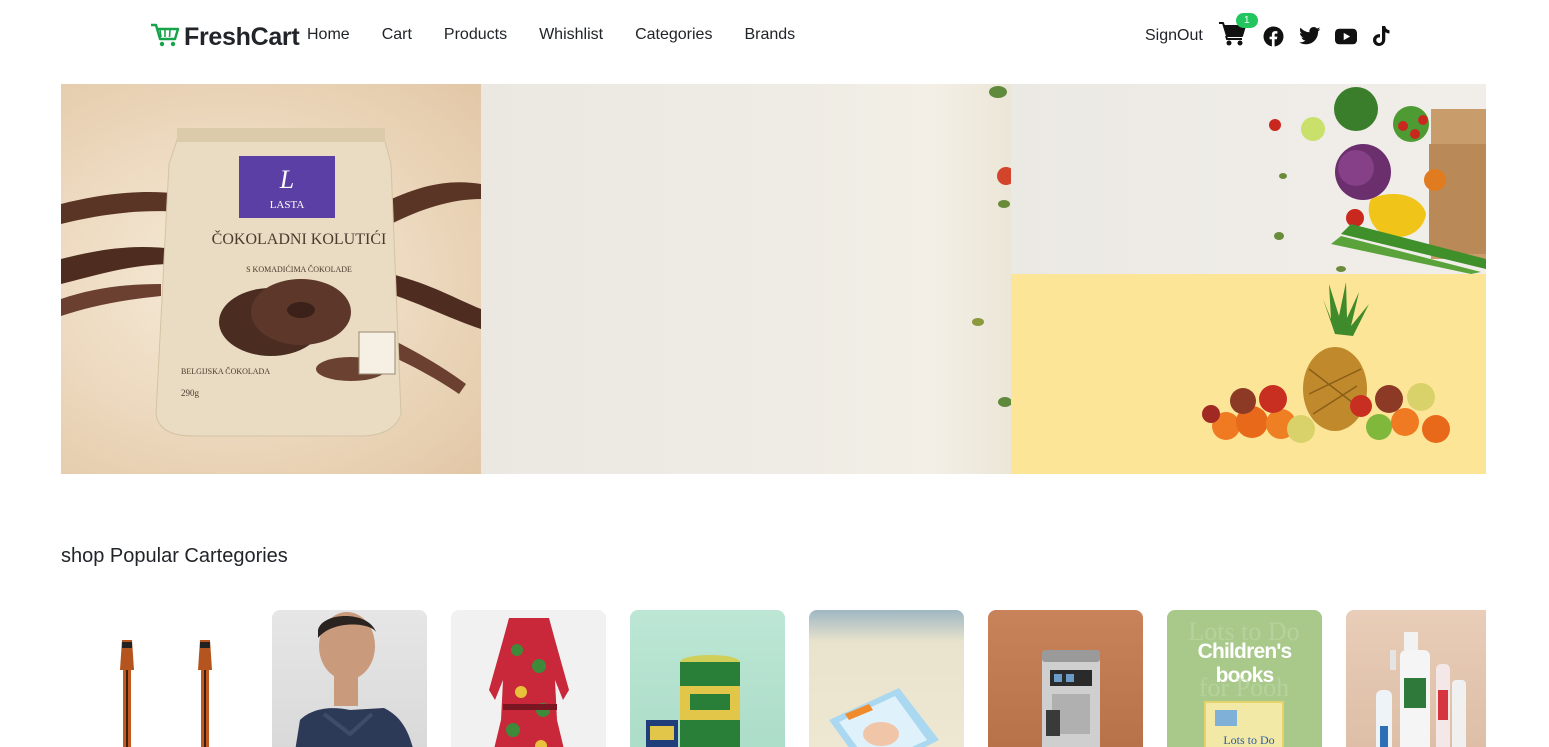  I want to click on nav-home: Home, so click(328, 35).